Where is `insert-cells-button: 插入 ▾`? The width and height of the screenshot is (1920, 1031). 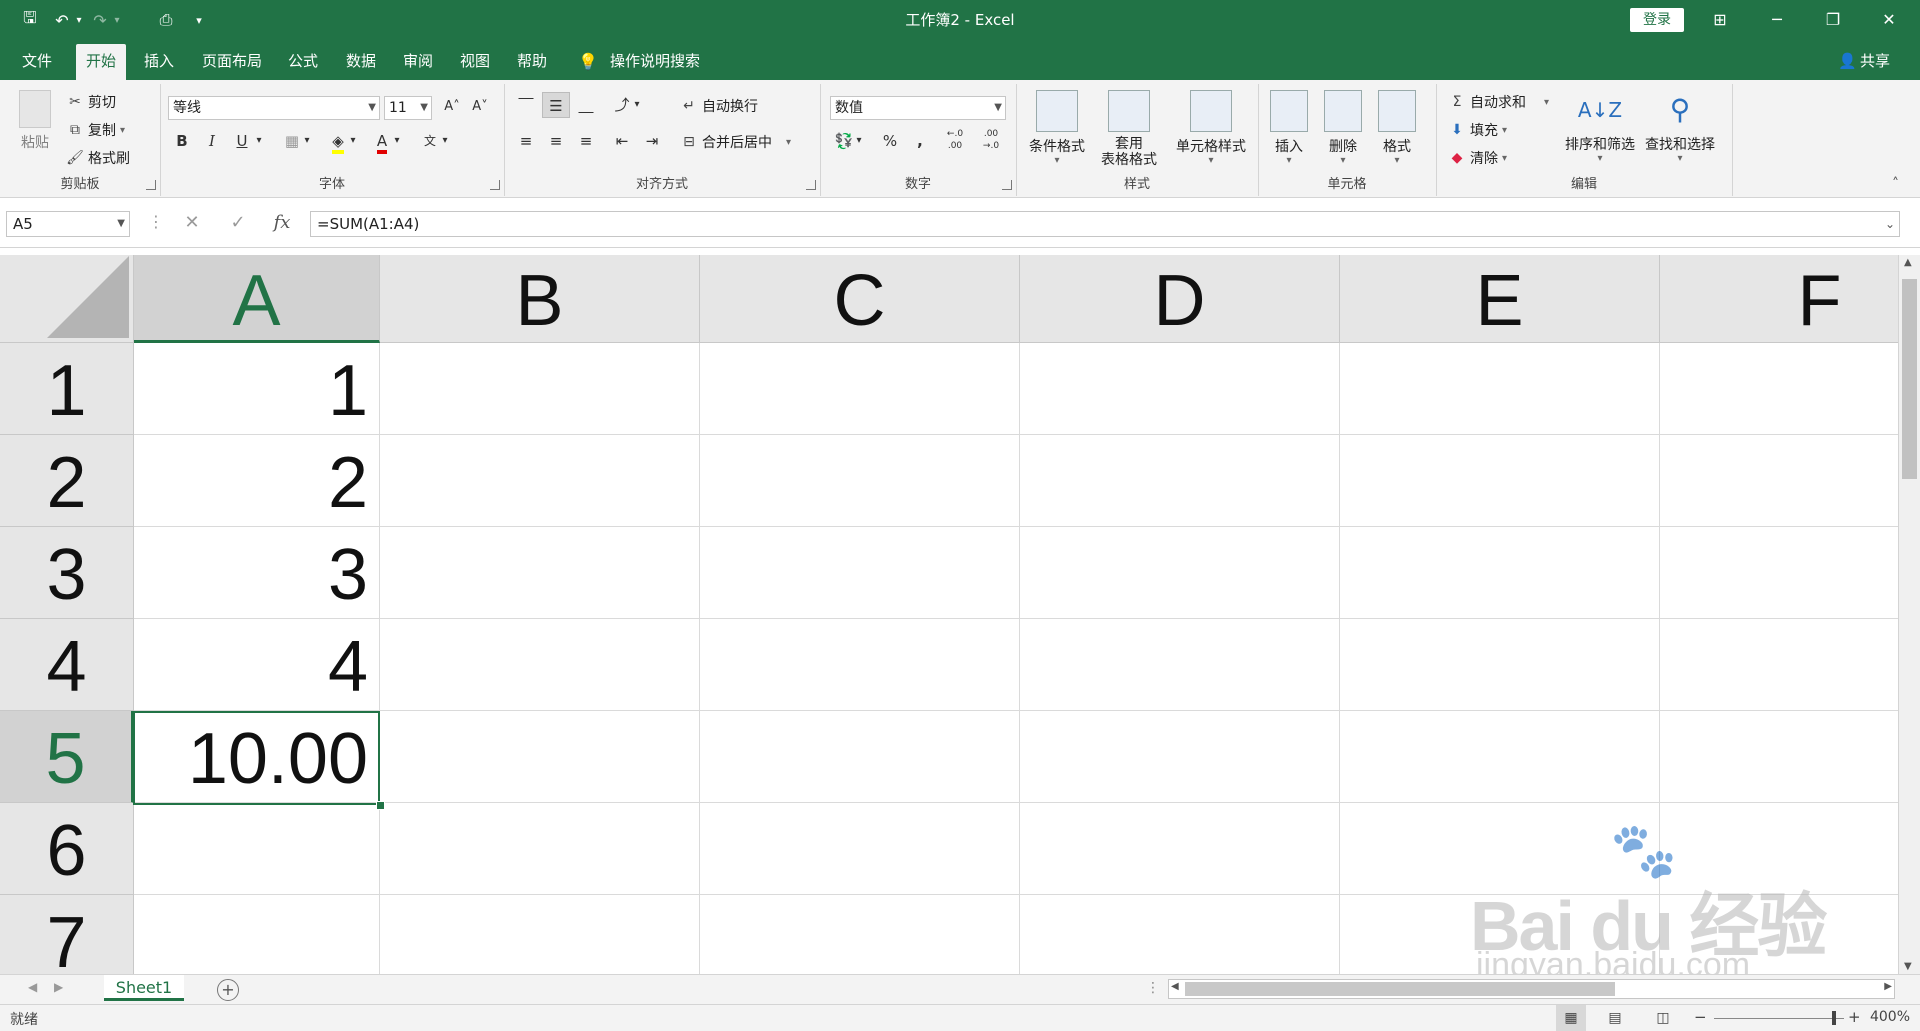
insert-cells-button: 插入 ▾ is located at coordinates (1289, 128).